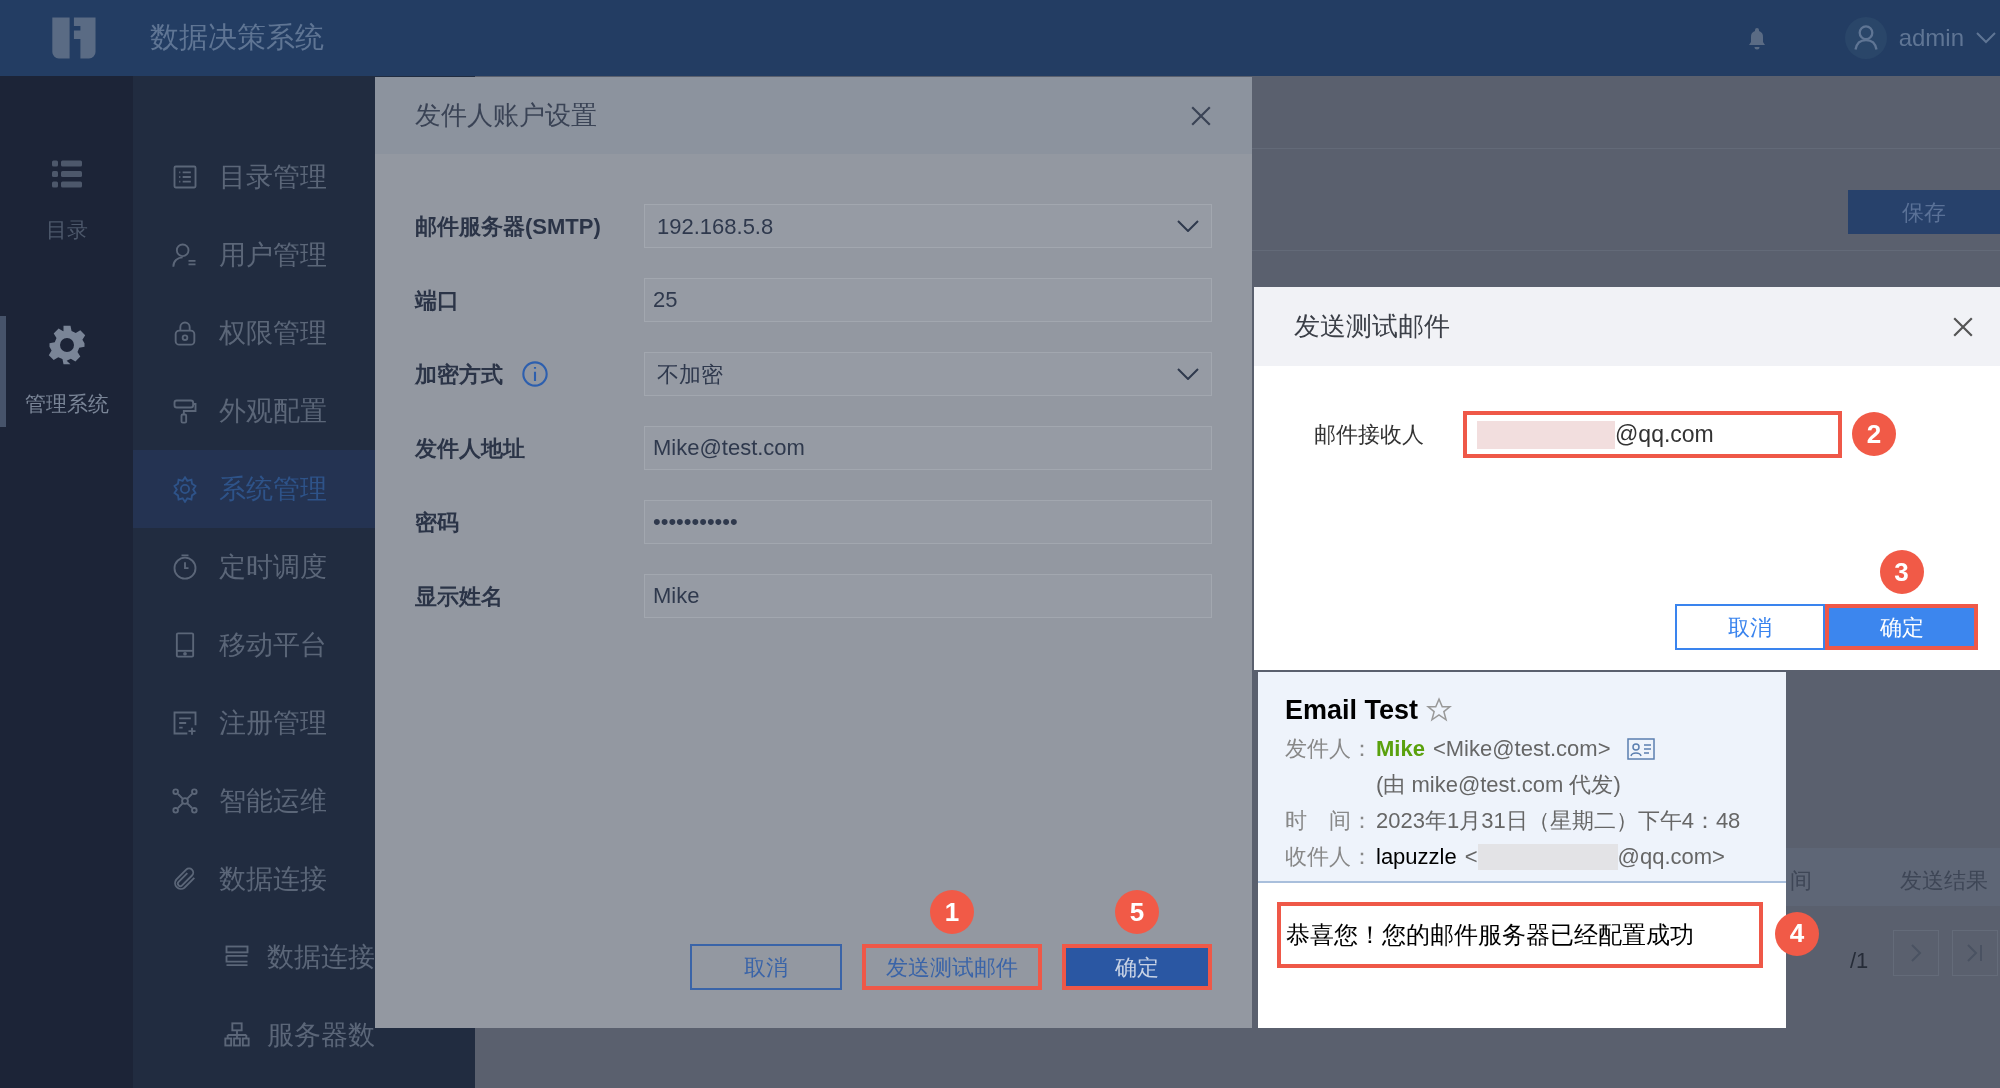 This screenshot has width=2000, height=1088. Describe the element at coordinates (1671, 857) in the screenshot. I see `recipient-address: @qq.com>` at that location.